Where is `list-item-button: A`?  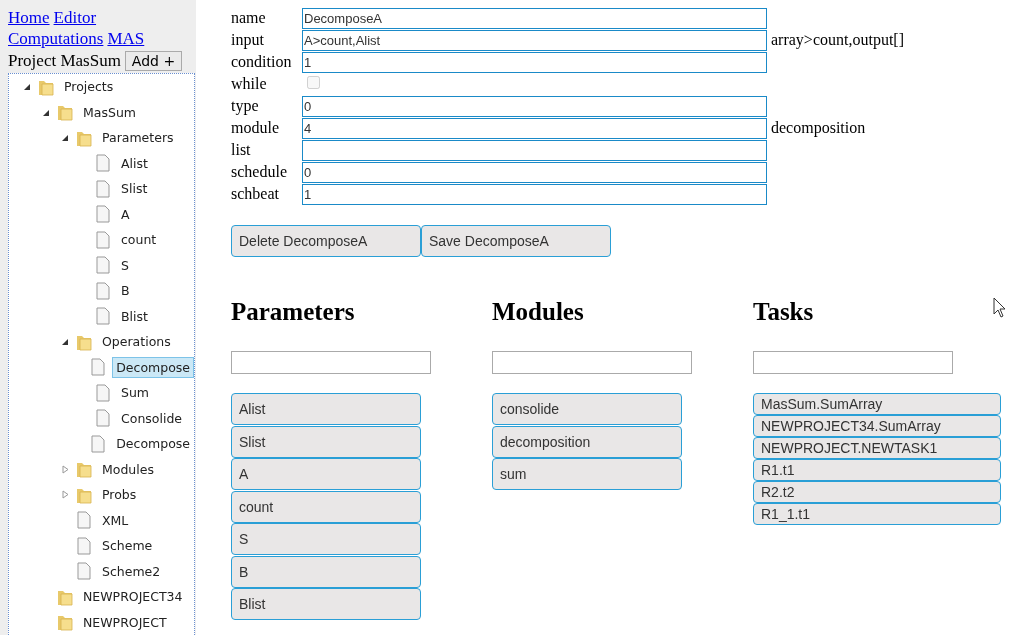 list-item-button: A is located at coordinates (326, 474).